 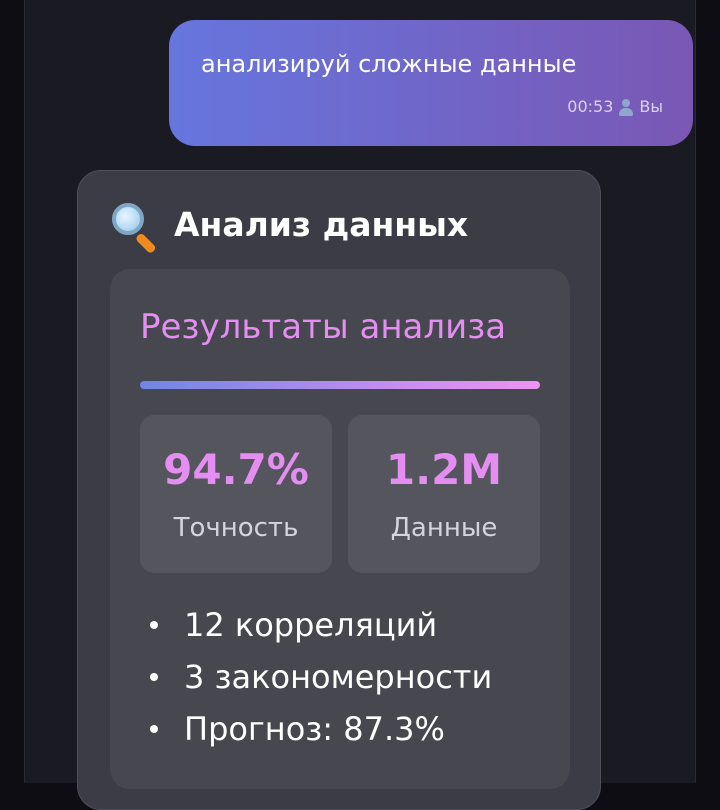 I want to click on stat-card-data: 1.2M Данные, so click(x=444, y=494).